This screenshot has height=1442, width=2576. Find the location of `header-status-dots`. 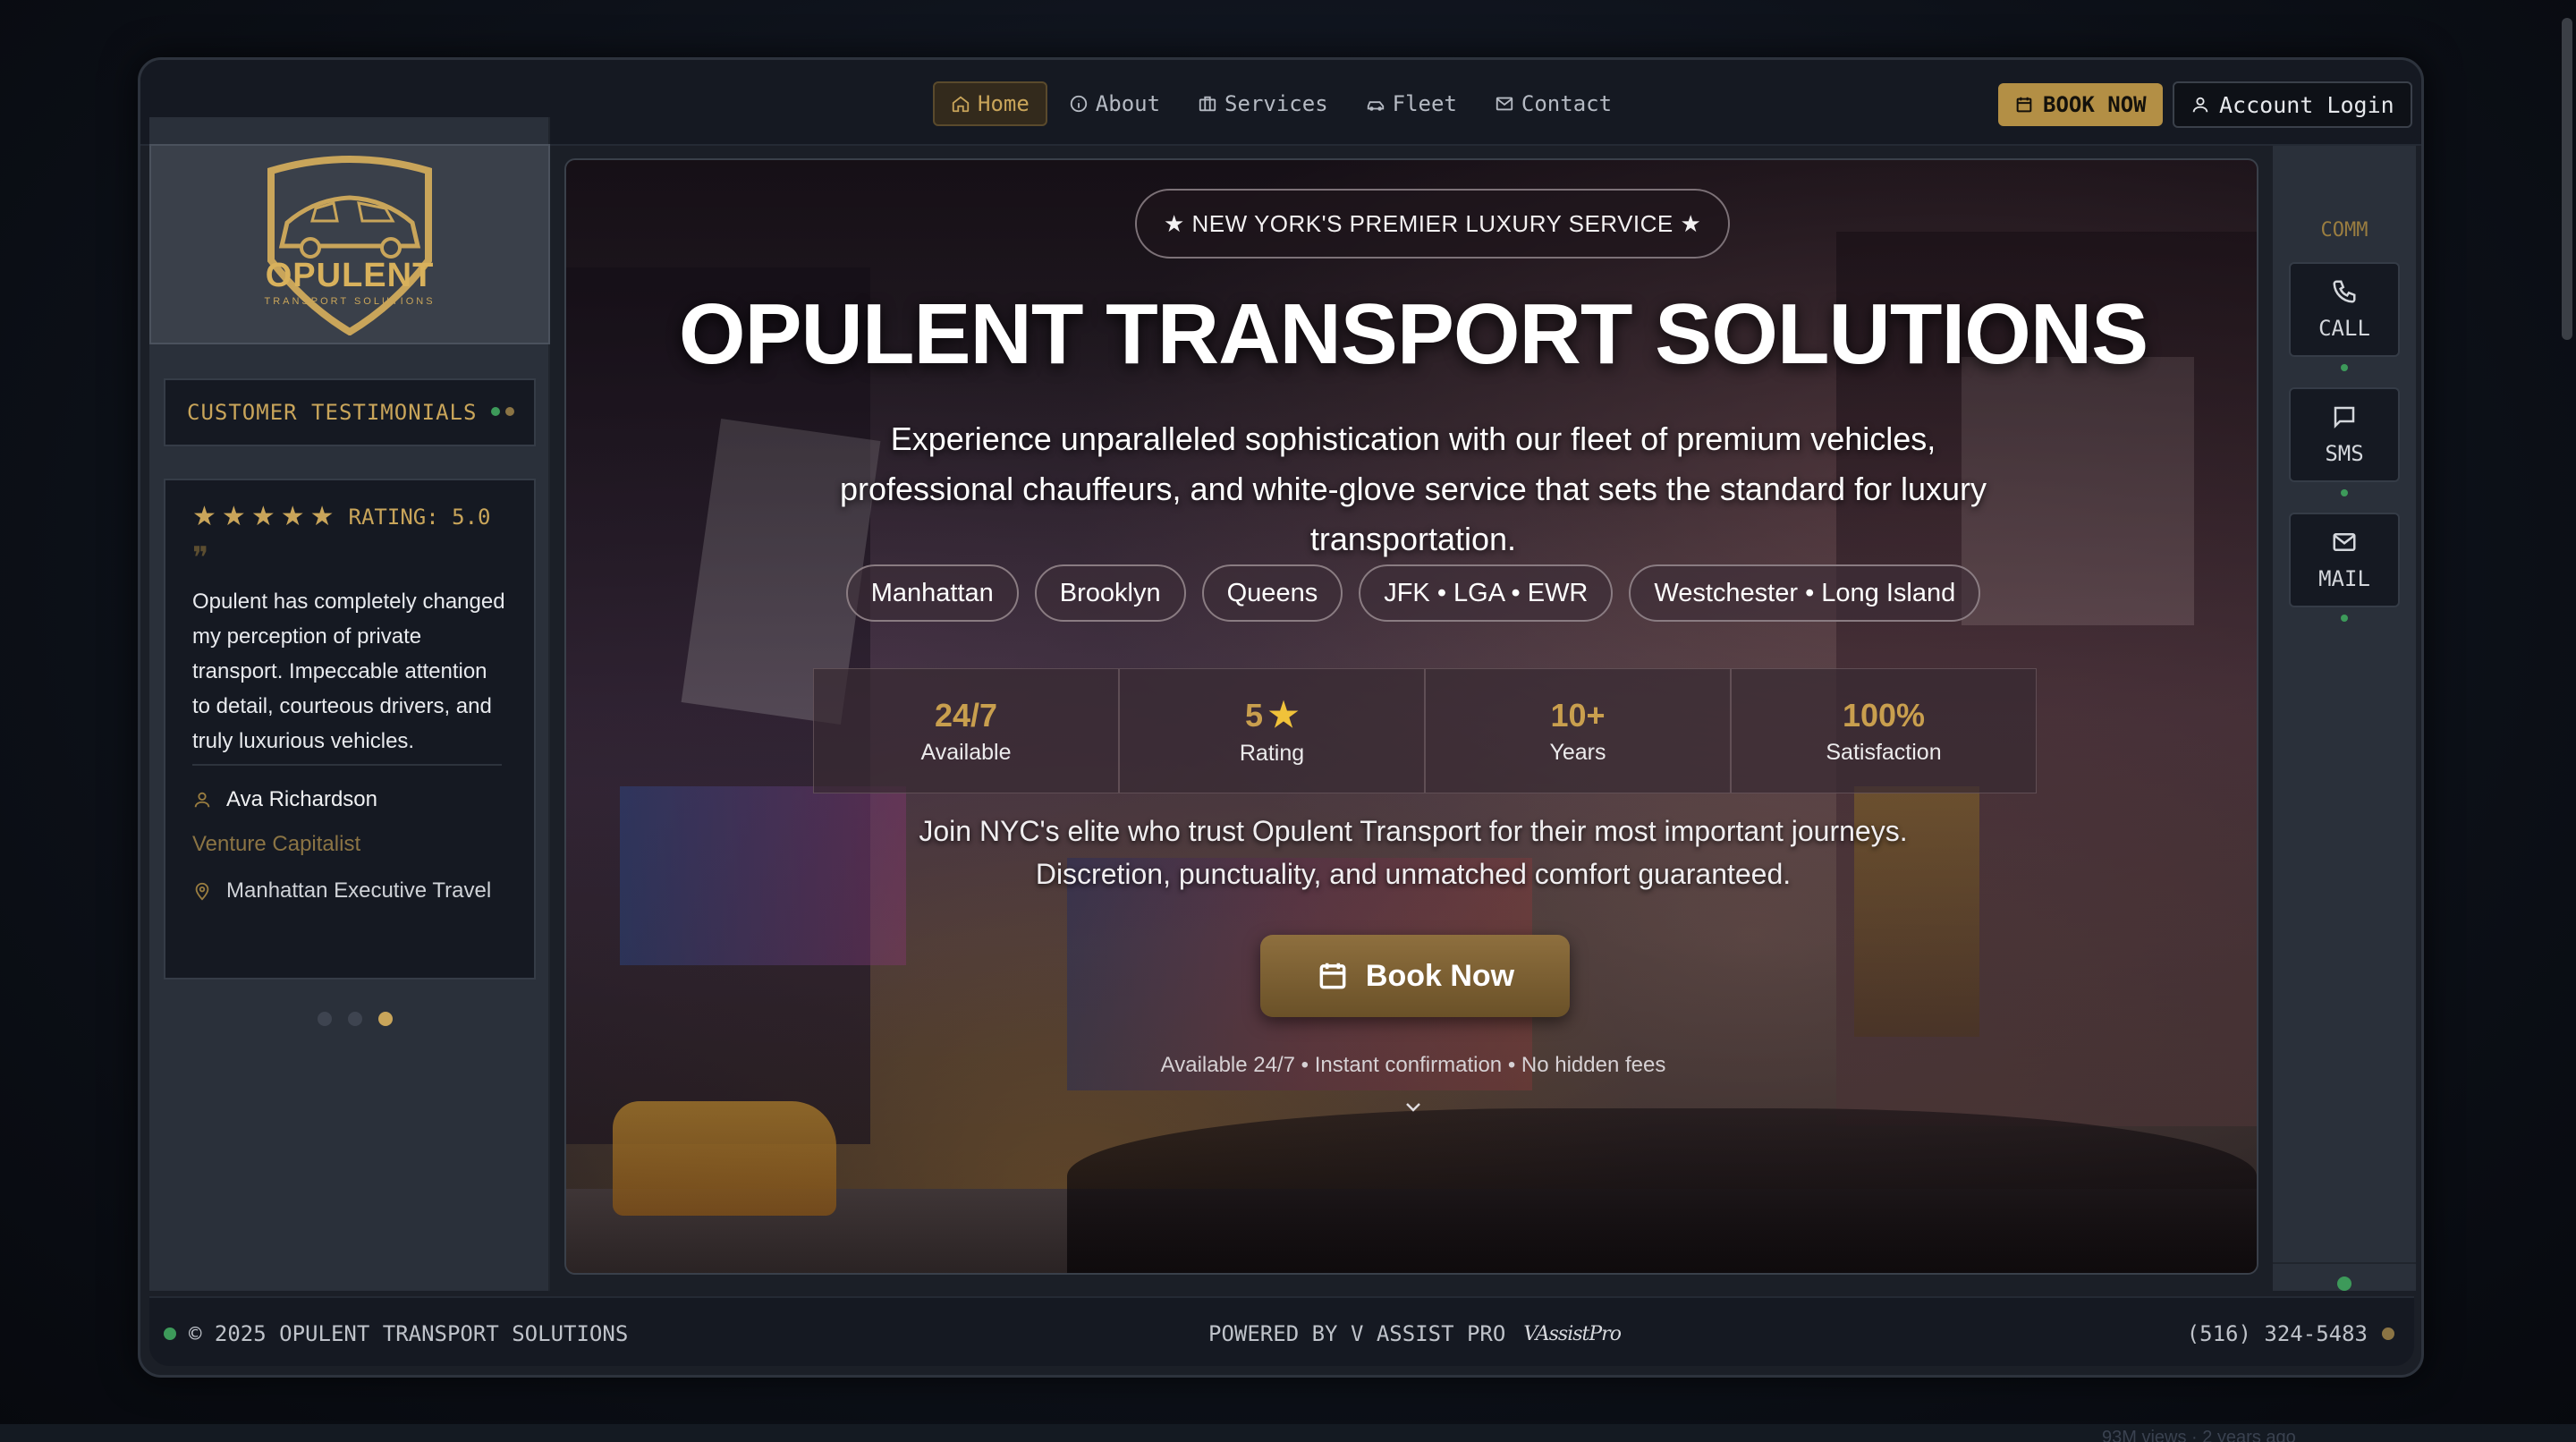

header-status-dots is located at coordinates (502, 411).